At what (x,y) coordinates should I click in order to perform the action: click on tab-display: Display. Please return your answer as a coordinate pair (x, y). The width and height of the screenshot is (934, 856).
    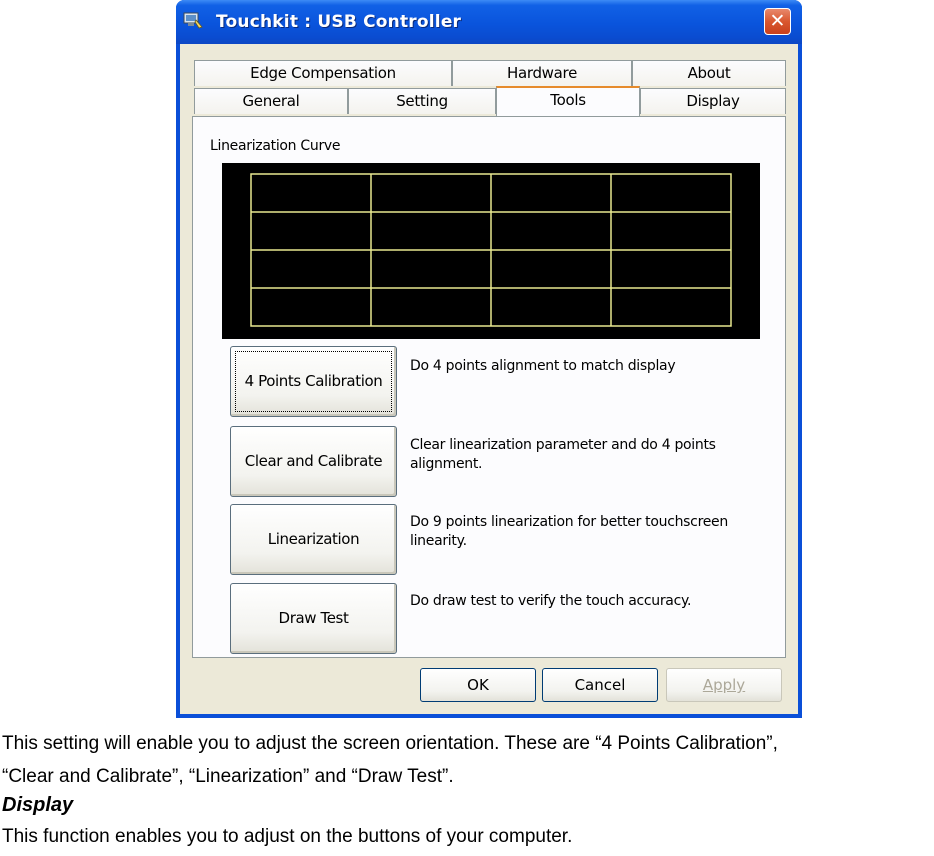
    Looking at the image, I should click on (713, 101).